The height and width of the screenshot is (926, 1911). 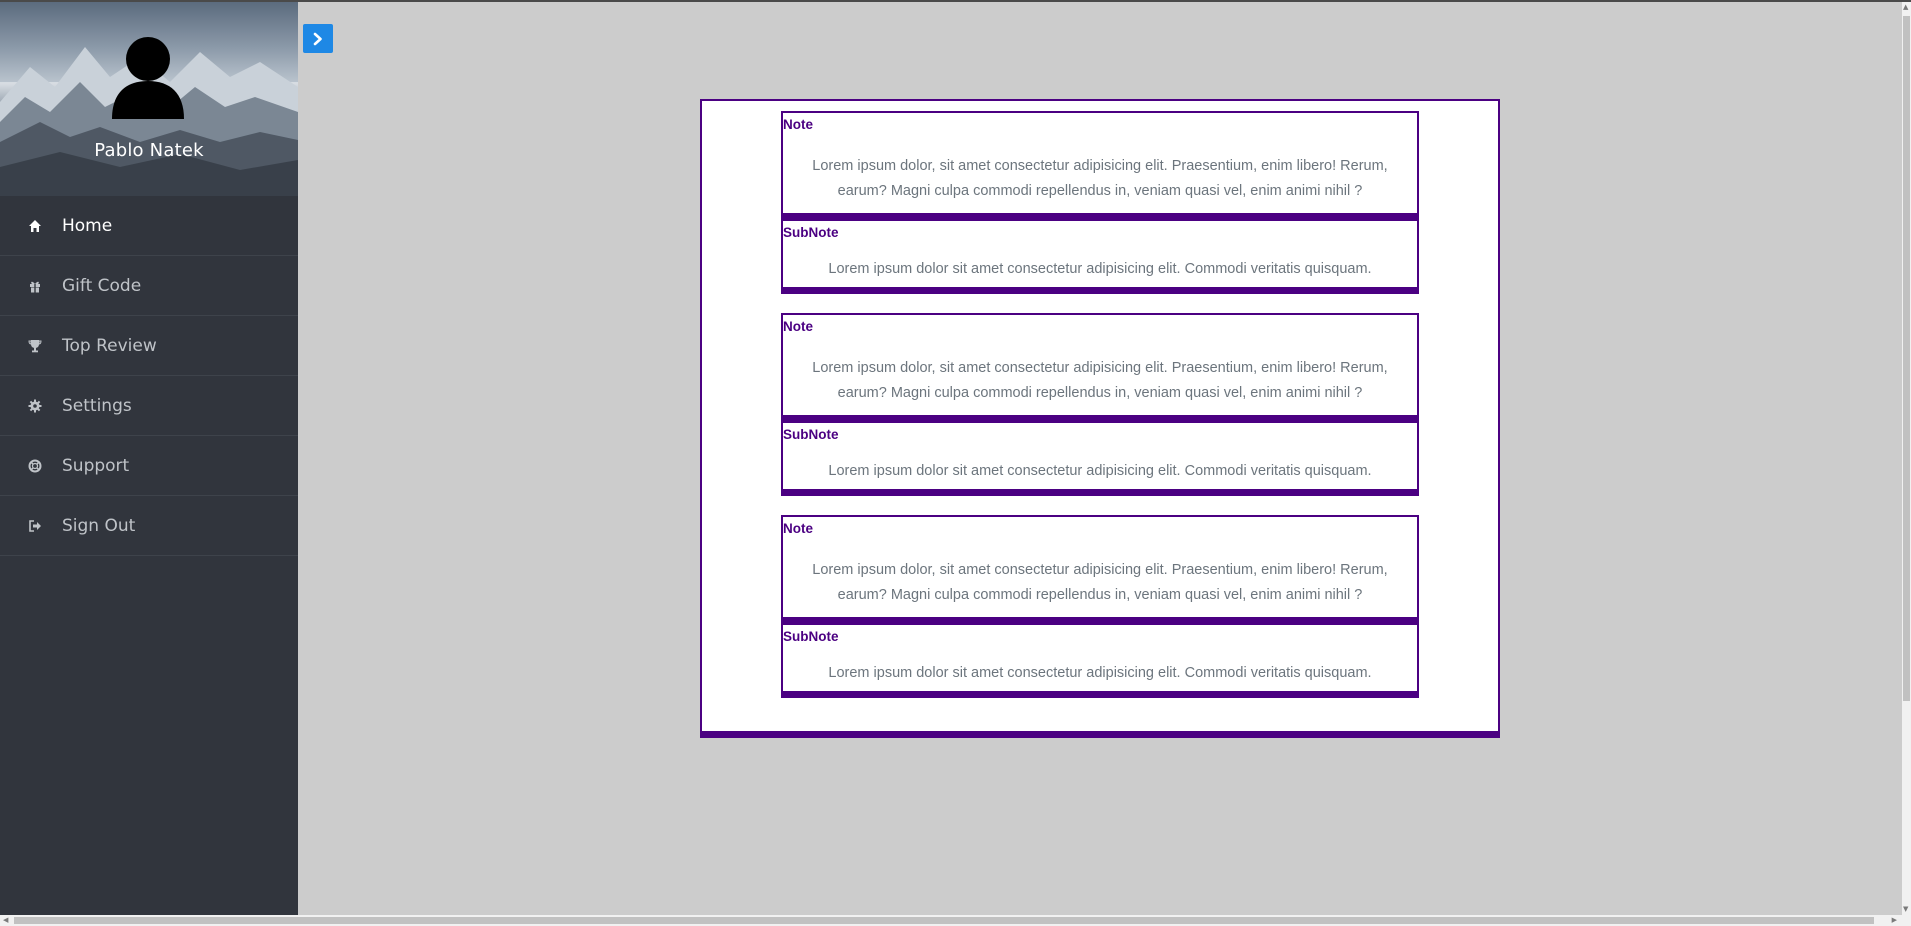 What do you see at coordinates (1906, 358) in the screenshot?
I see `vertical-scrollbar-thumb` at bounding box center [1906, 358].